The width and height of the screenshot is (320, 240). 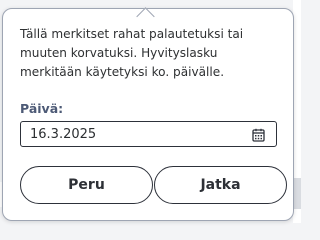 What do you see at coordinates (86, 185) in the screenshot?
I see `cancel-button: Peru` at bounding box center [86, 185].